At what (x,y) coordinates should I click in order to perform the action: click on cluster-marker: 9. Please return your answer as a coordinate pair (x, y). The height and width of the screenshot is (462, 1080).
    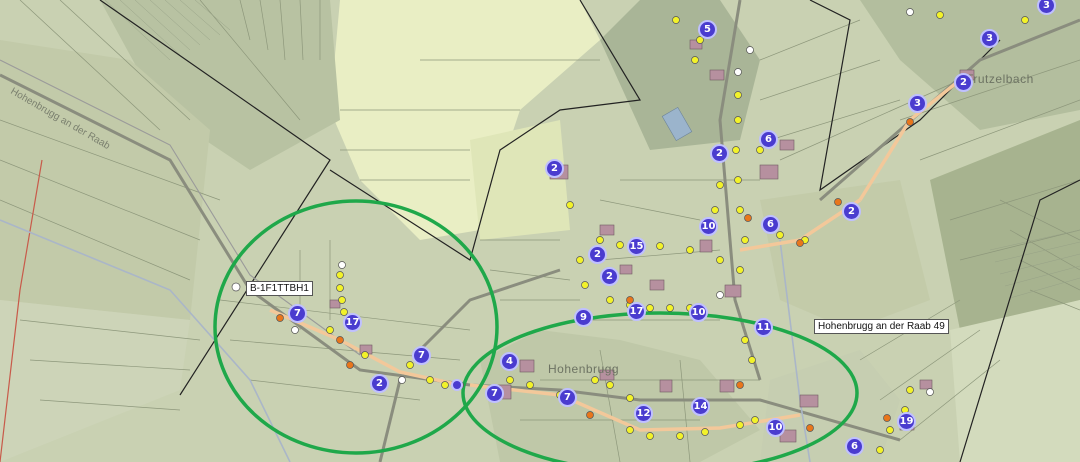
    Looking at the image, I should click on (583, 317).